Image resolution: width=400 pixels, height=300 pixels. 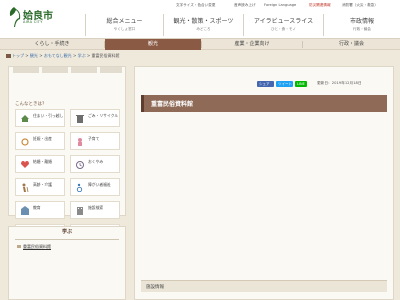 I want to click on situation-label: 子育て, so click(x=94, y=138).